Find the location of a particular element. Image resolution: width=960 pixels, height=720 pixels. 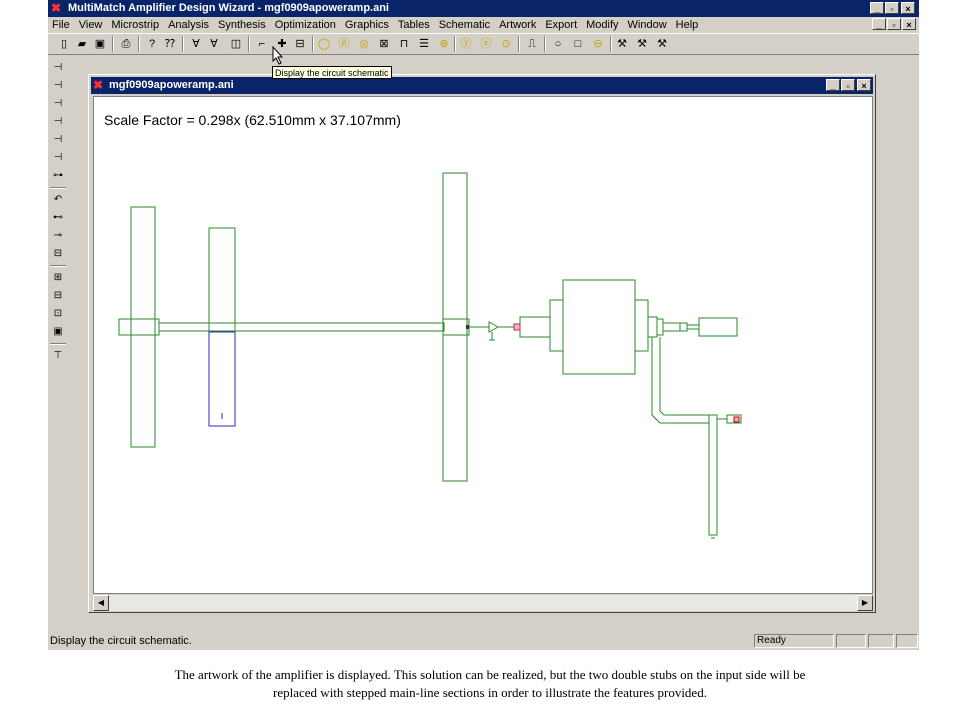

polar-chart-icon: ⓟ is located at coordinates (344, 44).